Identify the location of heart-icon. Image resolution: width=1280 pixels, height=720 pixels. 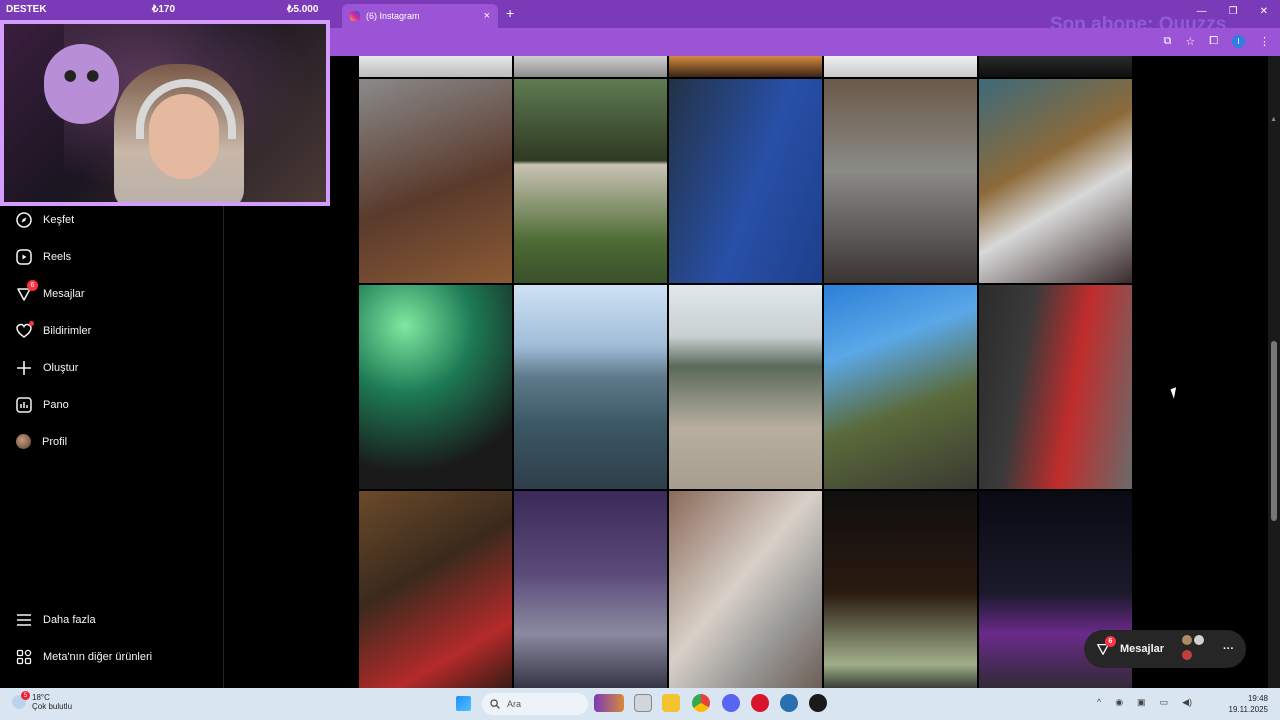
(25, 330).